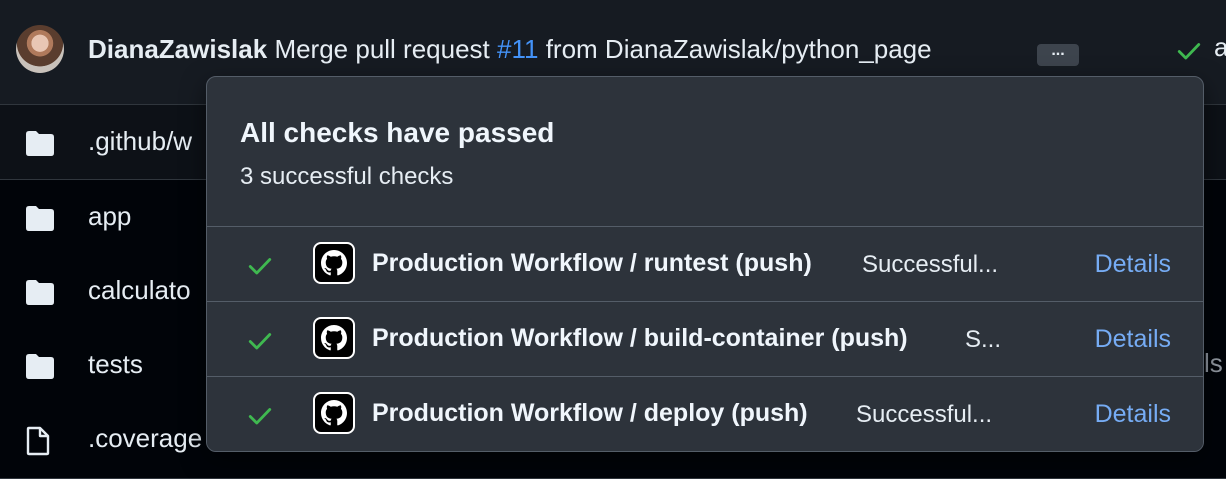  I want to click on commit-message-prefix: Merge pull request, so click(381, 49).